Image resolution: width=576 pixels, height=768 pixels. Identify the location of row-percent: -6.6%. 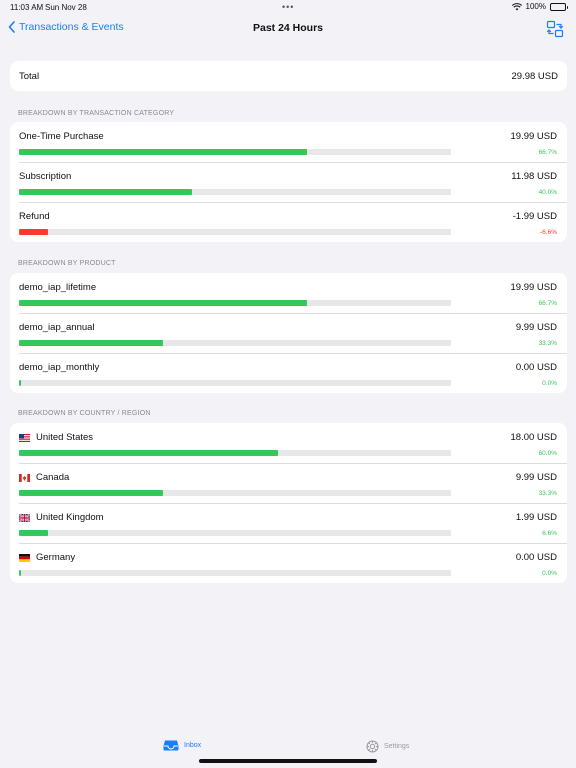
(548, 232).